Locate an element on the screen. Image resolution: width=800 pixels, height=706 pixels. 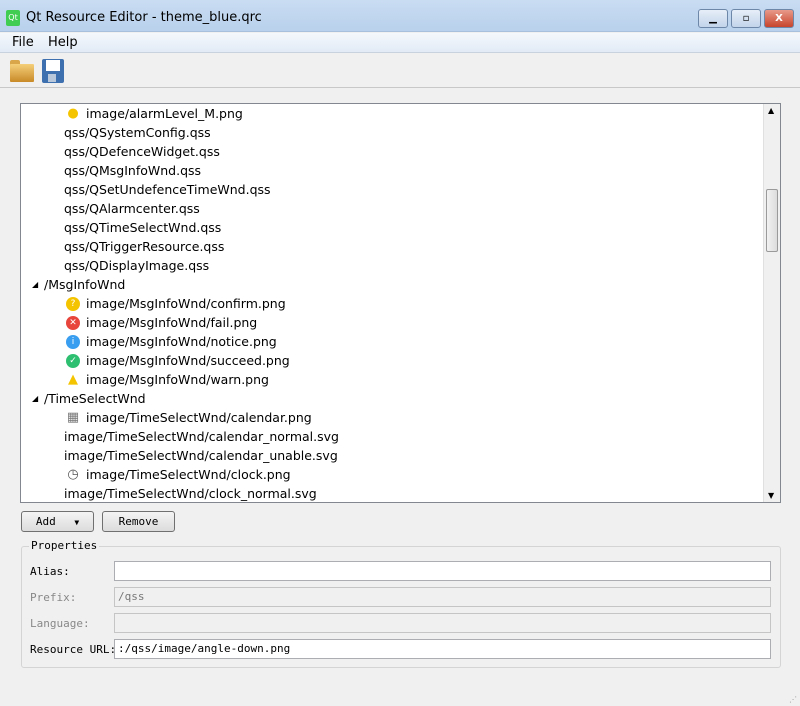
language-label: Language: is located at coordinates (60, 623).